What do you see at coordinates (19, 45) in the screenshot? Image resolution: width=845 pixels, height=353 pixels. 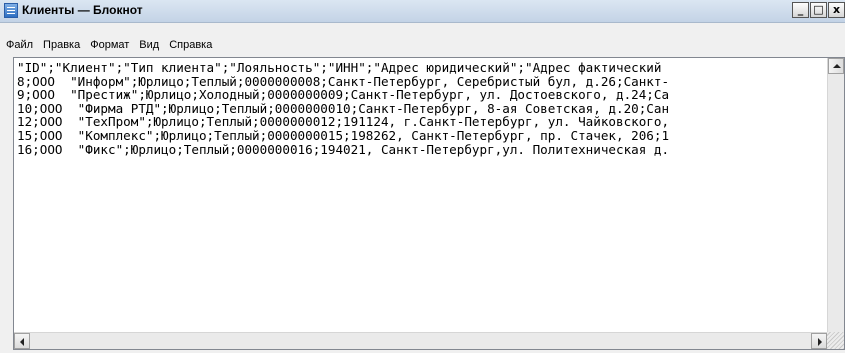 I see `menu-file: Файл` at bounding box center [19, 45].